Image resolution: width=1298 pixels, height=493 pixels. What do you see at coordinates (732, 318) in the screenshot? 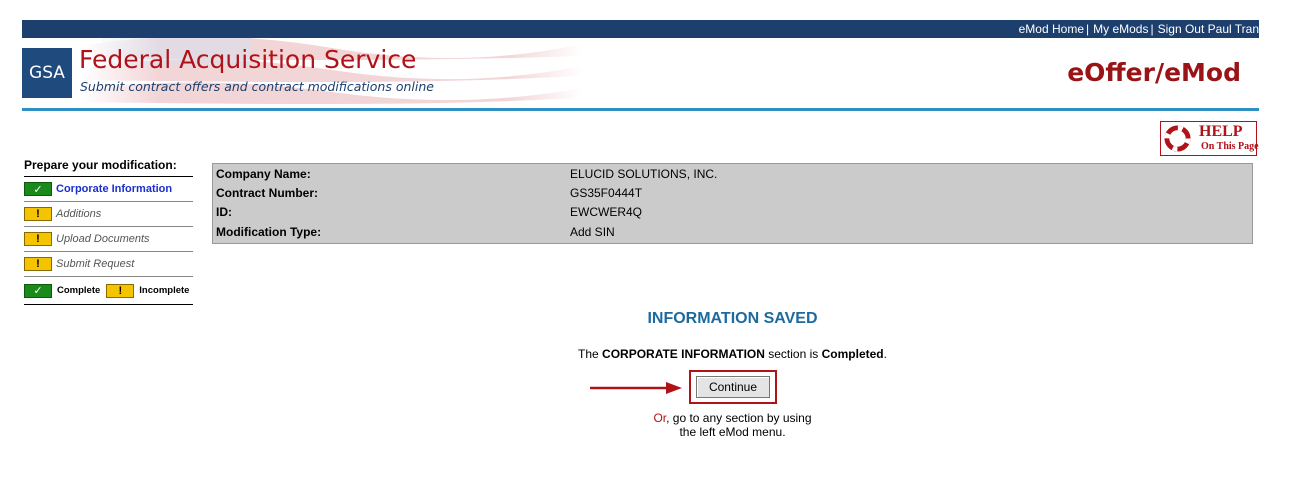
I see `status-heading: INFORMATION SAVED` at bounding box center [732, 318].